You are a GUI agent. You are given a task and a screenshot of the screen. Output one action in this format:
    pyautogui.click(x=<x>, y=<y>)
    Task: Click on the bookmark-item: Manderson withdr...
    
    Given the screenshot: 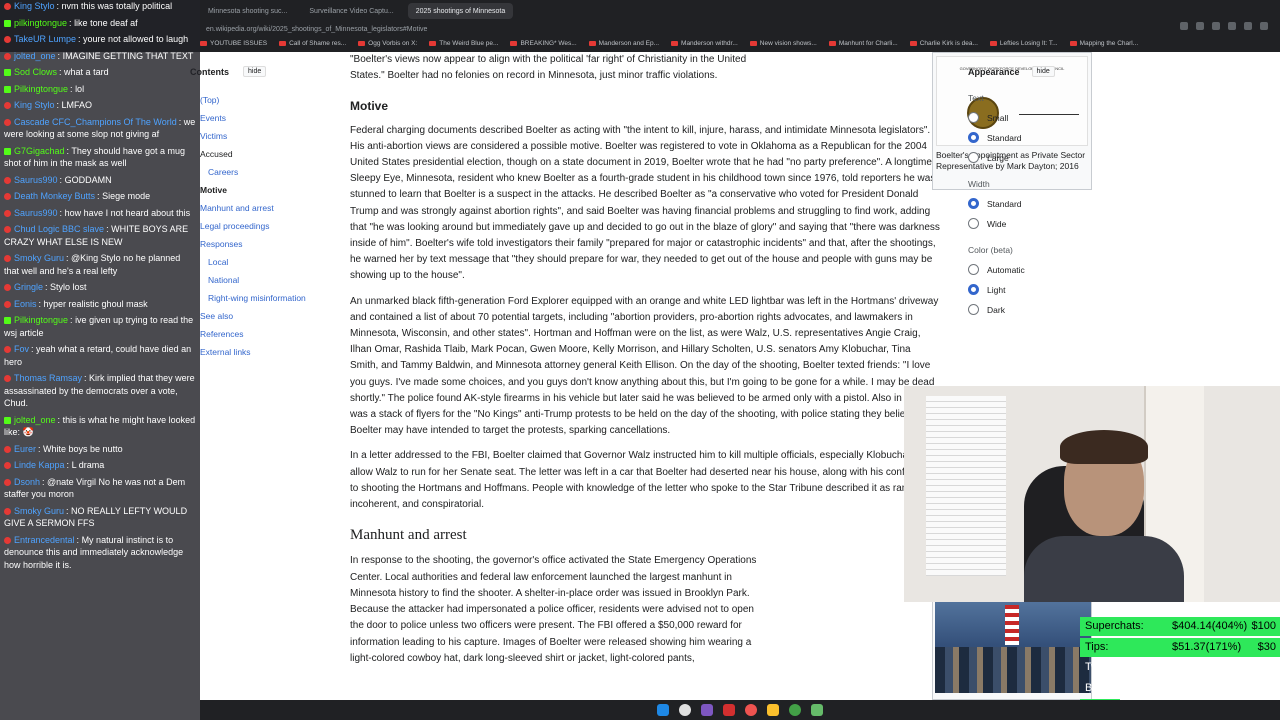 What is the action you would take?
    pyautogui.click(x=704, y=43)
    